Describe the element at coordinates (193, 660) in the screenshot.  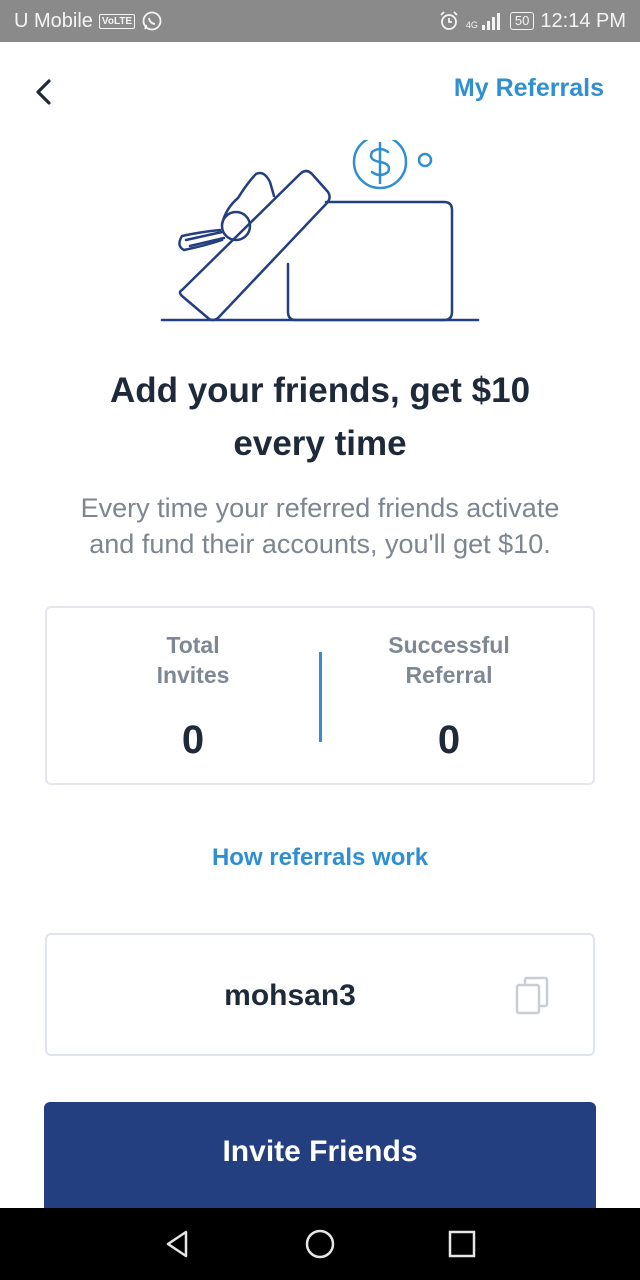
I see `total-invites-label: Total Invites` at that location.